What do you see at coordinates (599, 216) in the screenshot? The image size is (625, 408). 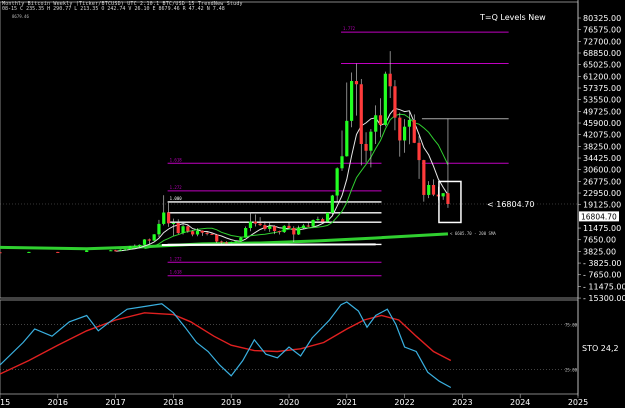 I see `current-price-tag: 16804.70` at bounding box center [599, 216].